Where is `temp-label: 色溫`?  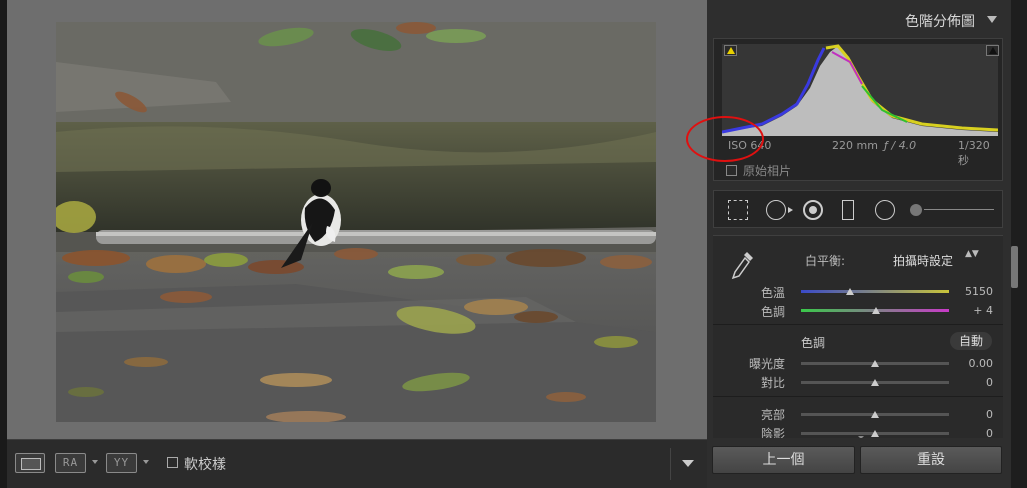
temp-label: 色溫 is located at coordinates (772, 293).